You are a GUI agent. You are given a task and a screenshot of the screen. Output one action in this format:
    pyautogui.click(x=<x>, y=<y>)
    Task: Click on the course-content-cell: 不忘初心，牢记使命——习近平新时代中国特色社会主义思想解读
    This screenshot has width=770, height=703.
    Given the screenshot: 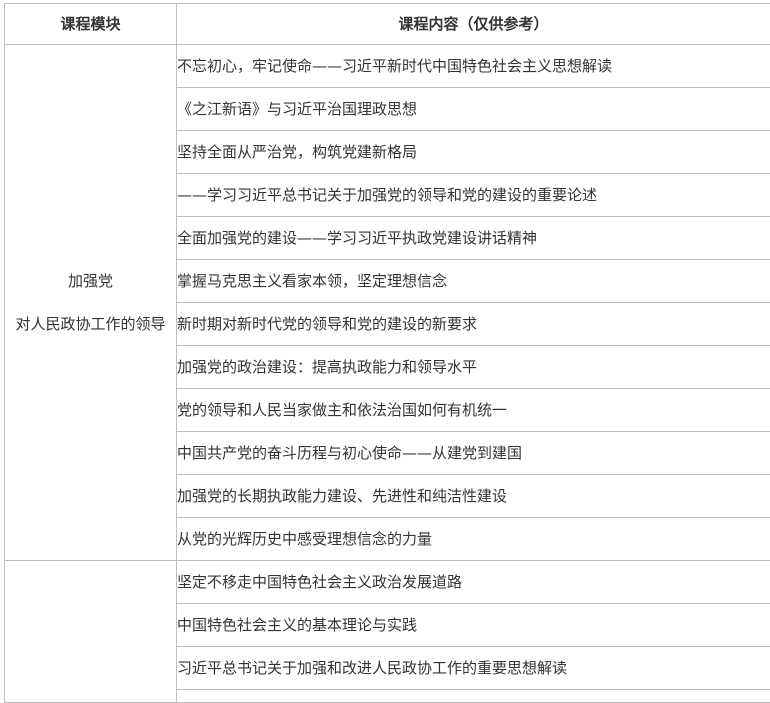 What is the action you would take?
    pyautogui.click(x=473, y=66)
    